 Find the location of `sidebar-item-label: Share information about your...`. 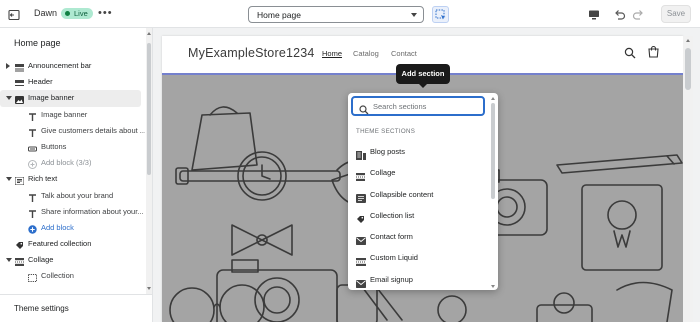

sidebar-item-label: Share information about your... is located at coordinates (92, 211).